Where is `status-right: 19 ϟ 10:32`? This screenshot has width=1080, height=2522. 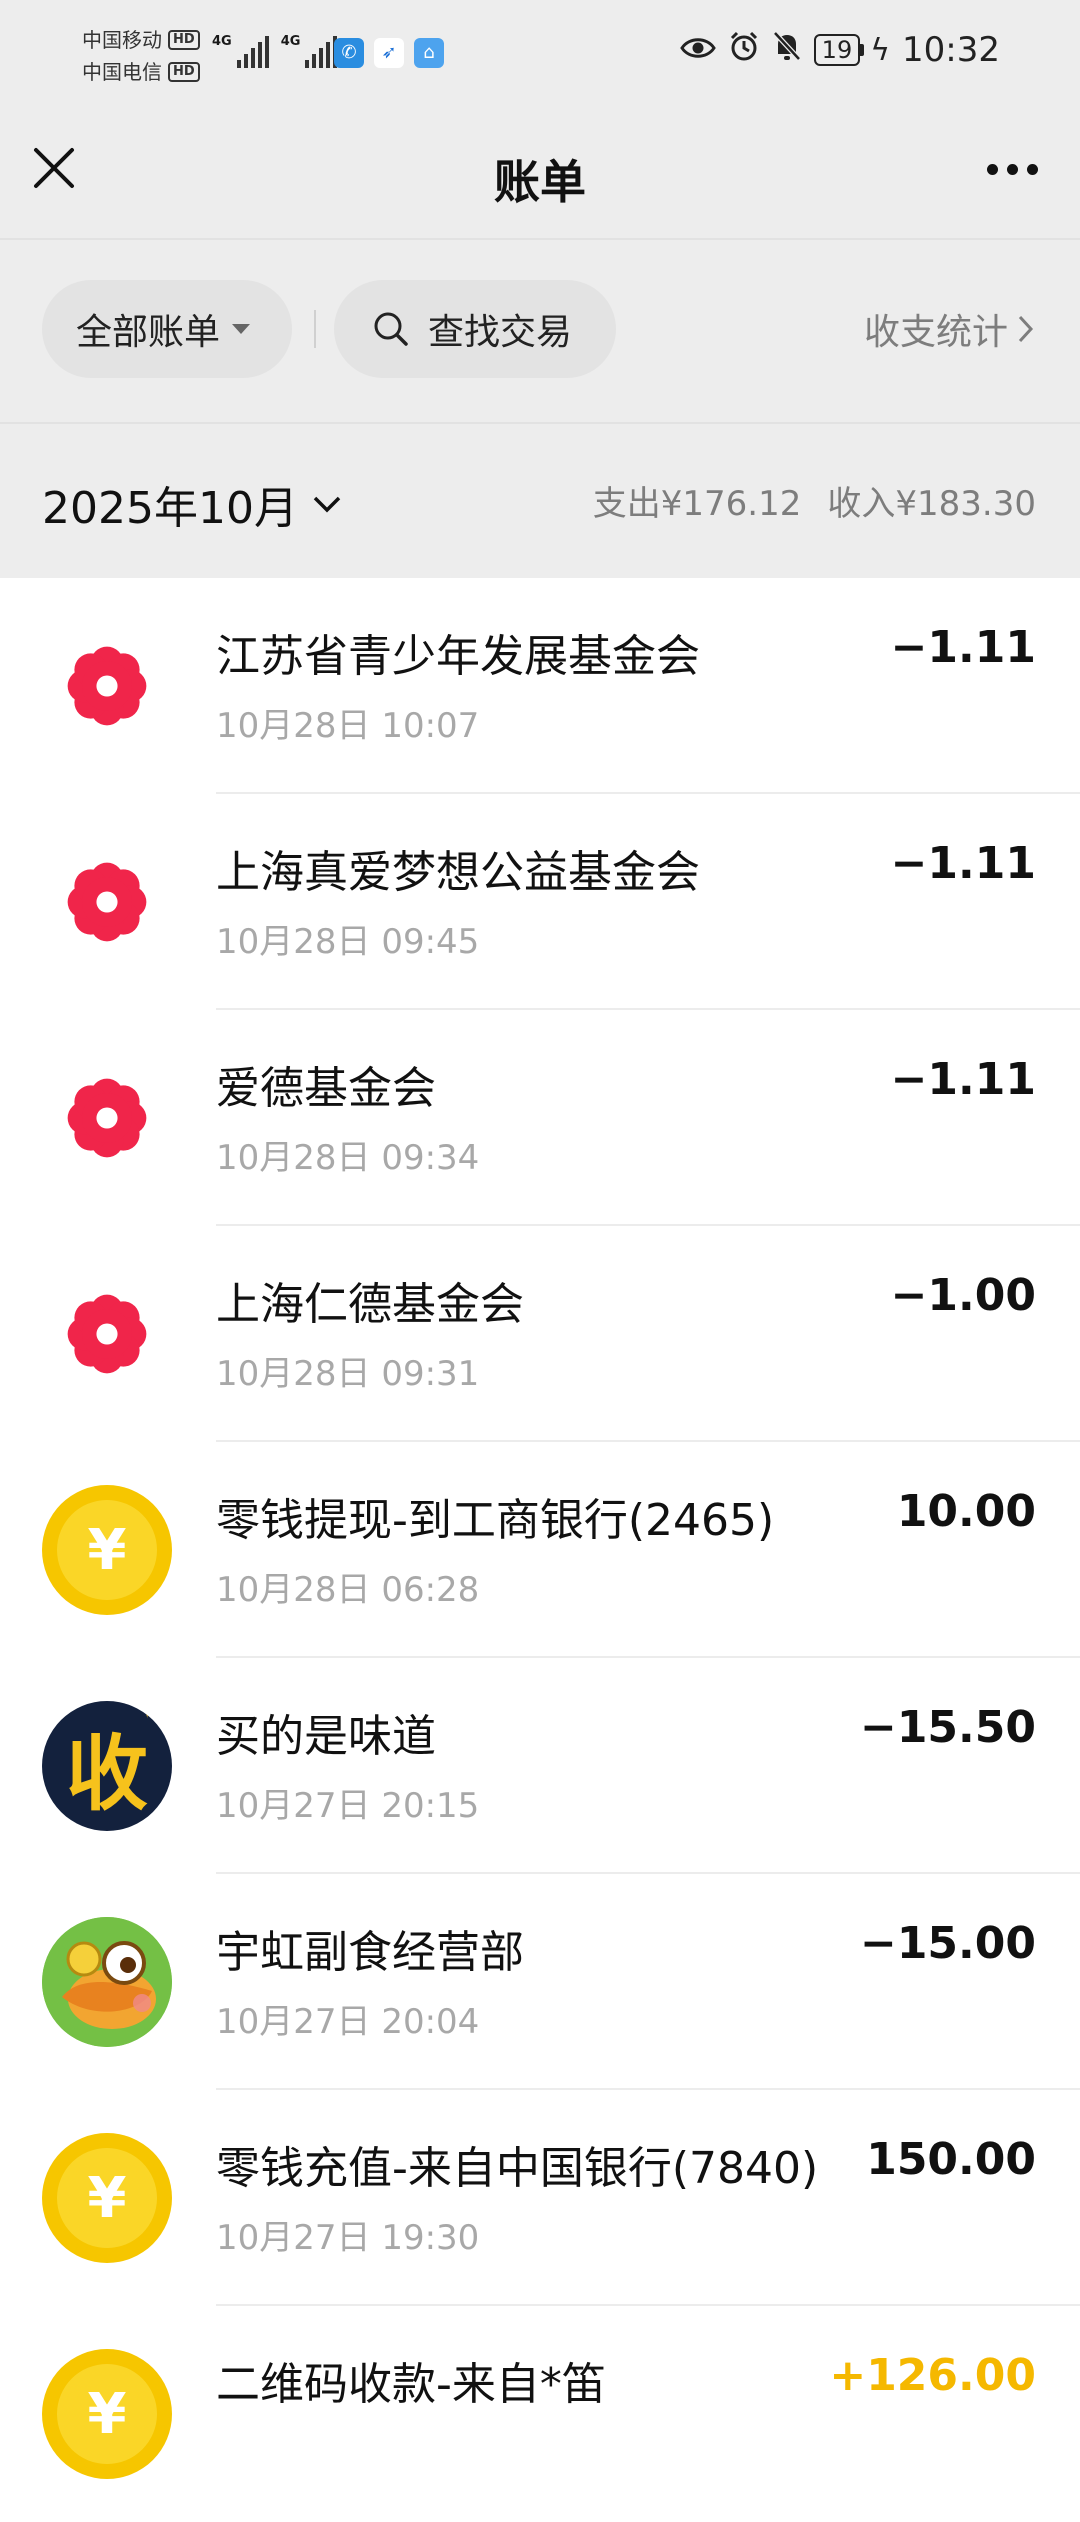
status-right: 19 ϟ 10:32 is located at coordinates (839, 50).